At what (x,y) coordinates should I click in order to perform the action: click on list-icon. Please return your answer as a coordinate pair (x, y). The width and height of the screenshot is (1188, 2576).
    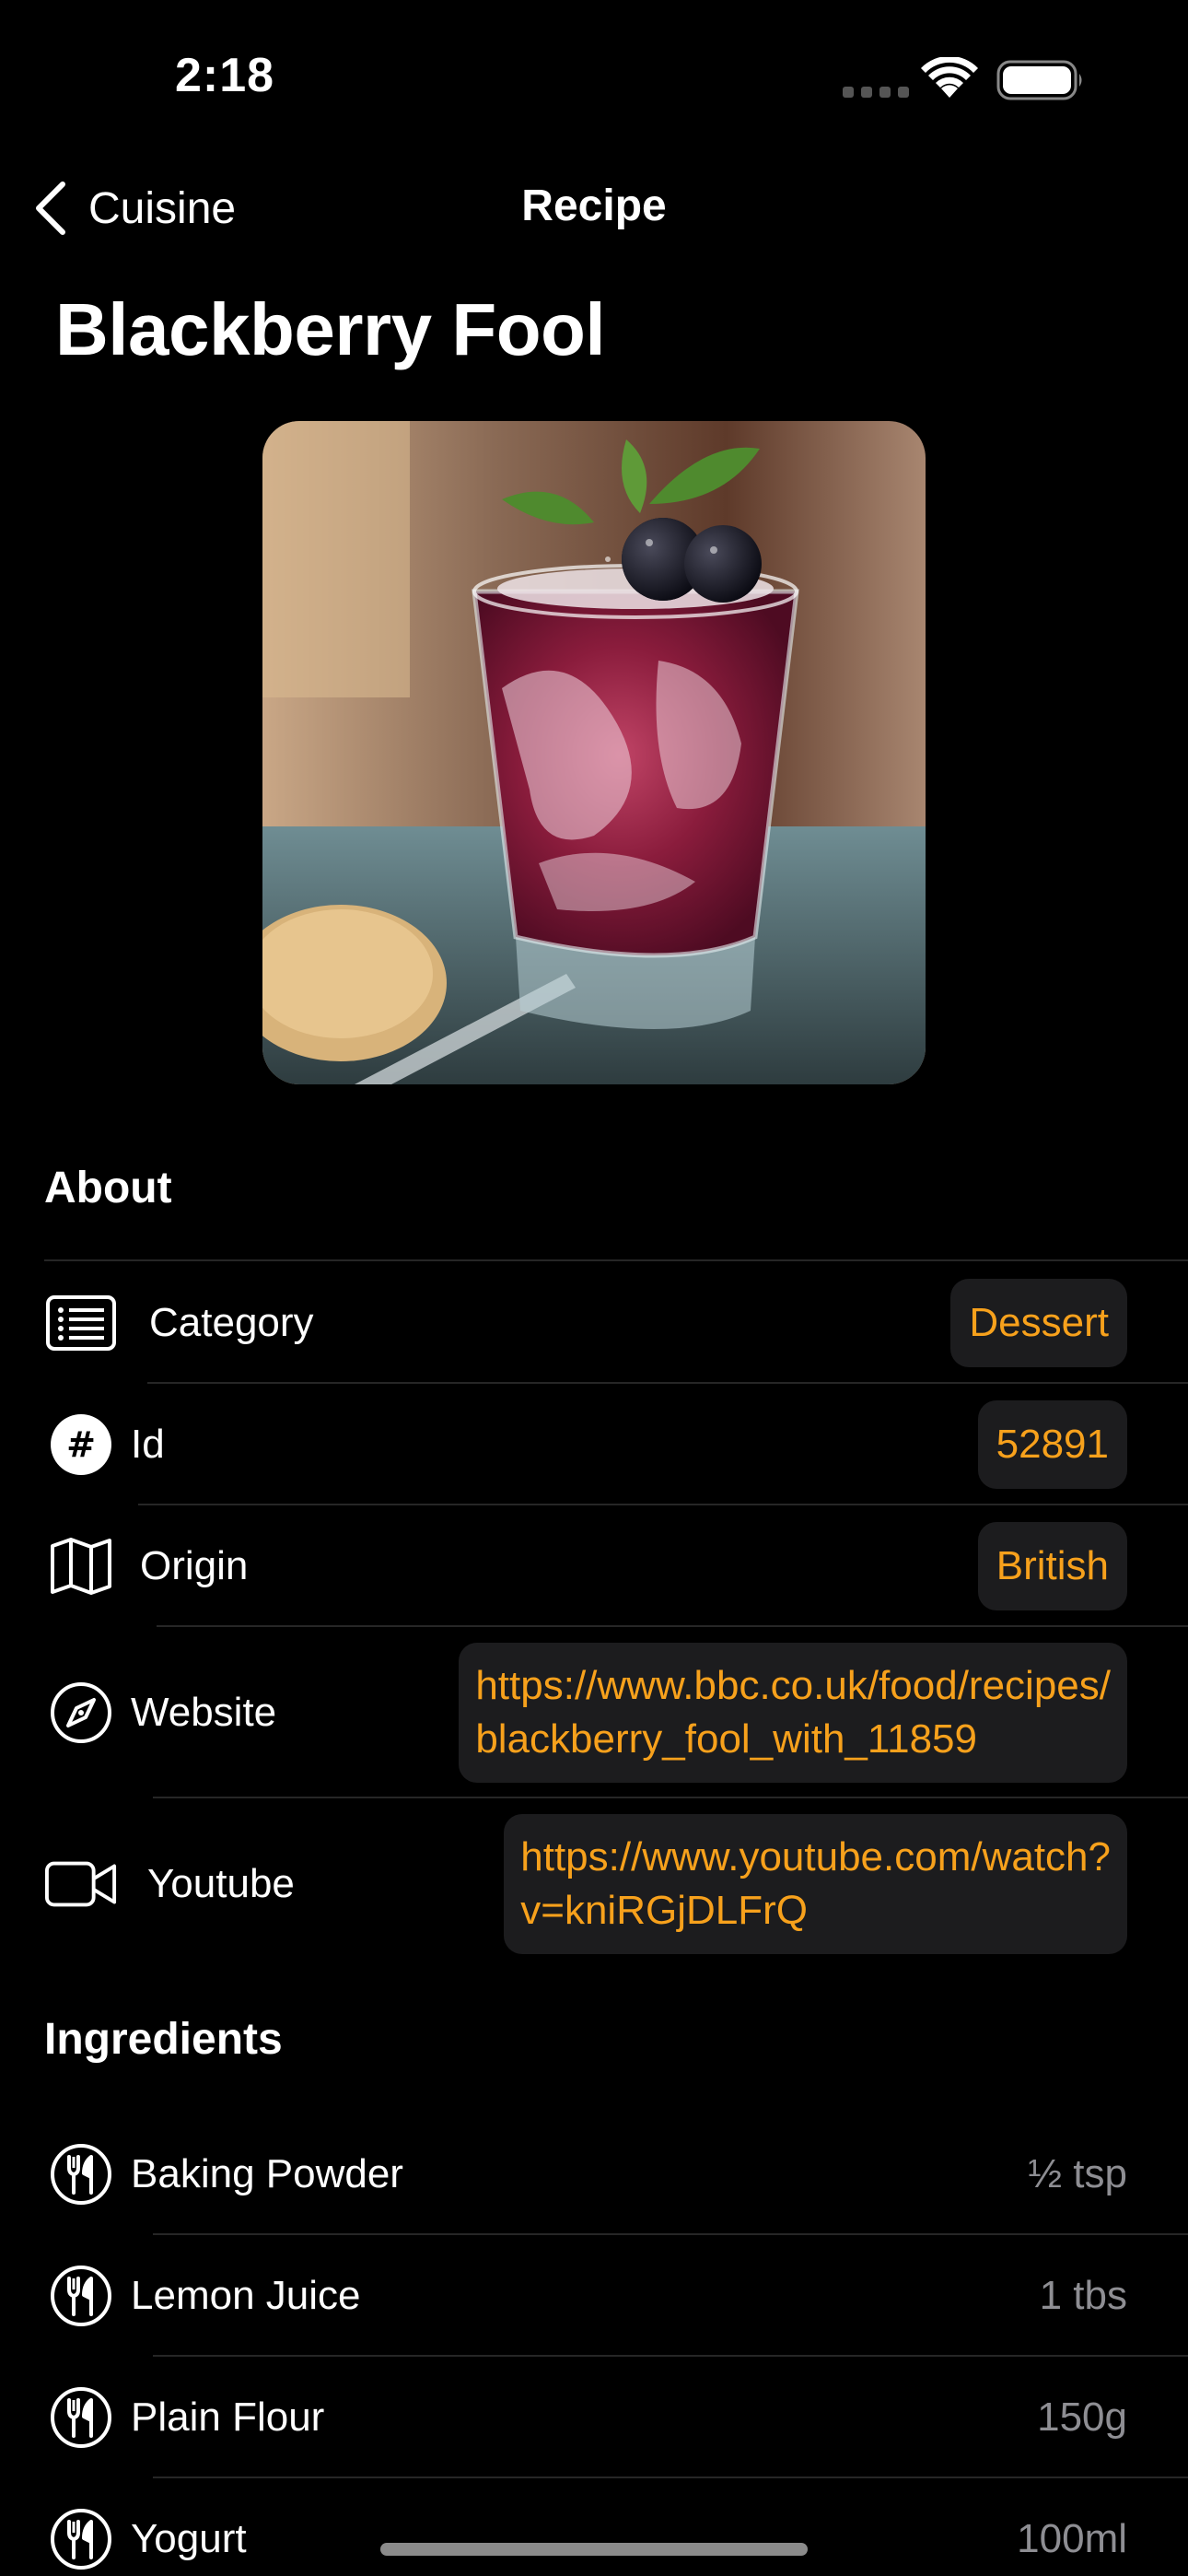
    Looking at the image, I should click on (81, 1323).